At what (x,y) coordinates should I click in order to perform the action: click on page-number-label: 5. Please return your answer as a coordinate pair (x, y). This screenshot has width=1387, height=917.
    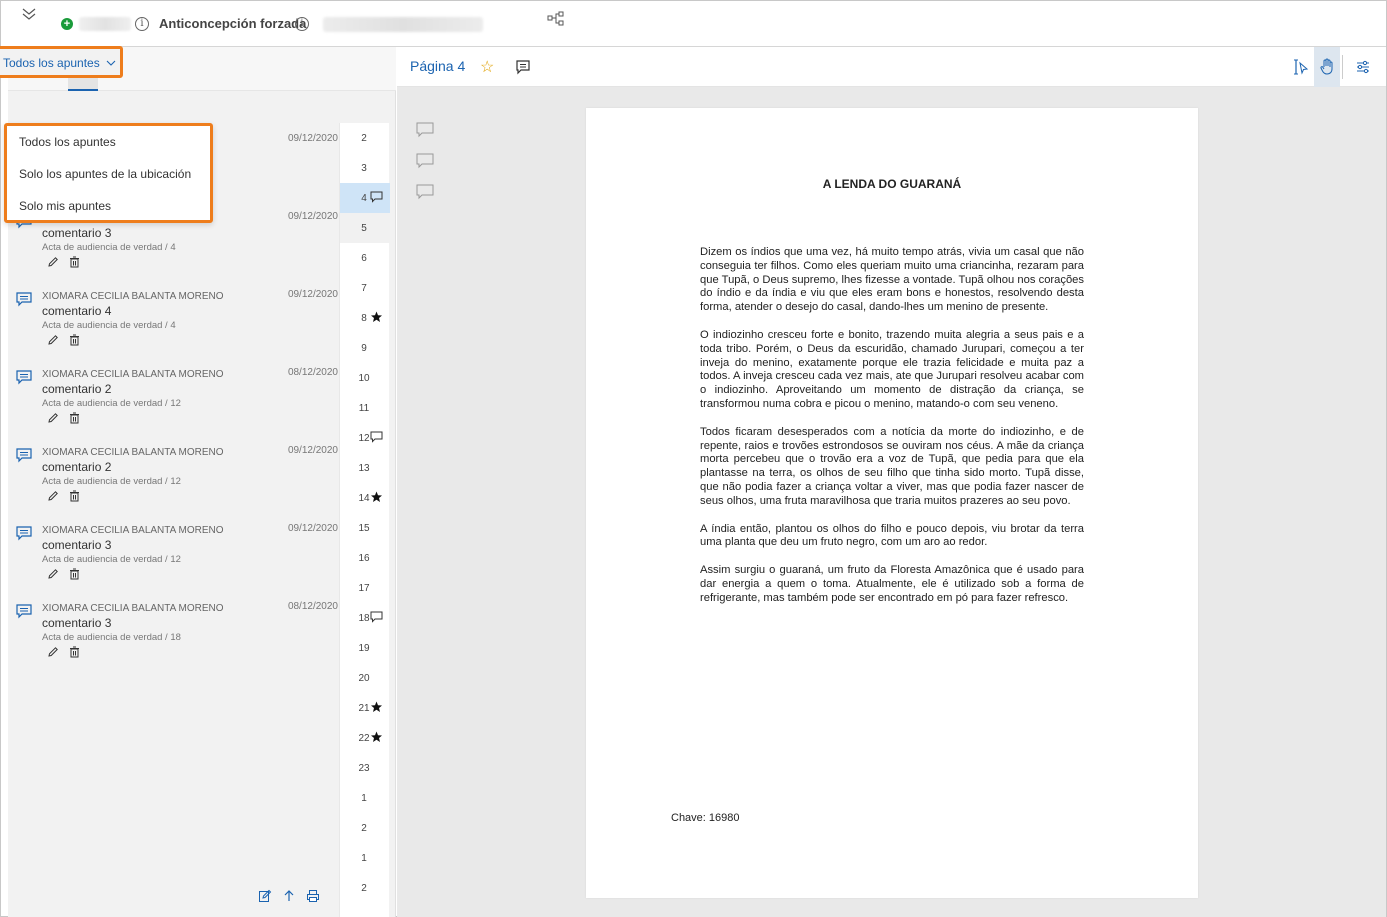
    Looking at the image, I should click on (364, 228).